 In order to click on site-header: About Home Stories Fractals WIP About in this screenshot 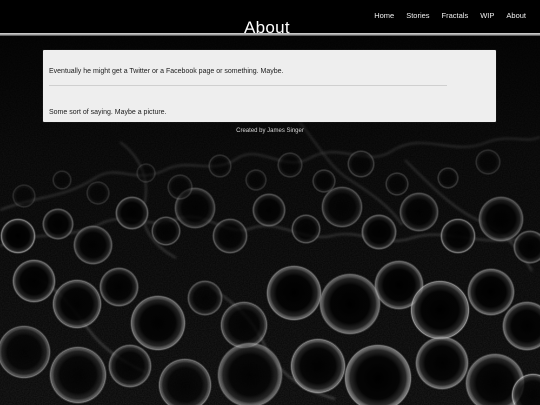, I will do `click(270, 18)`.